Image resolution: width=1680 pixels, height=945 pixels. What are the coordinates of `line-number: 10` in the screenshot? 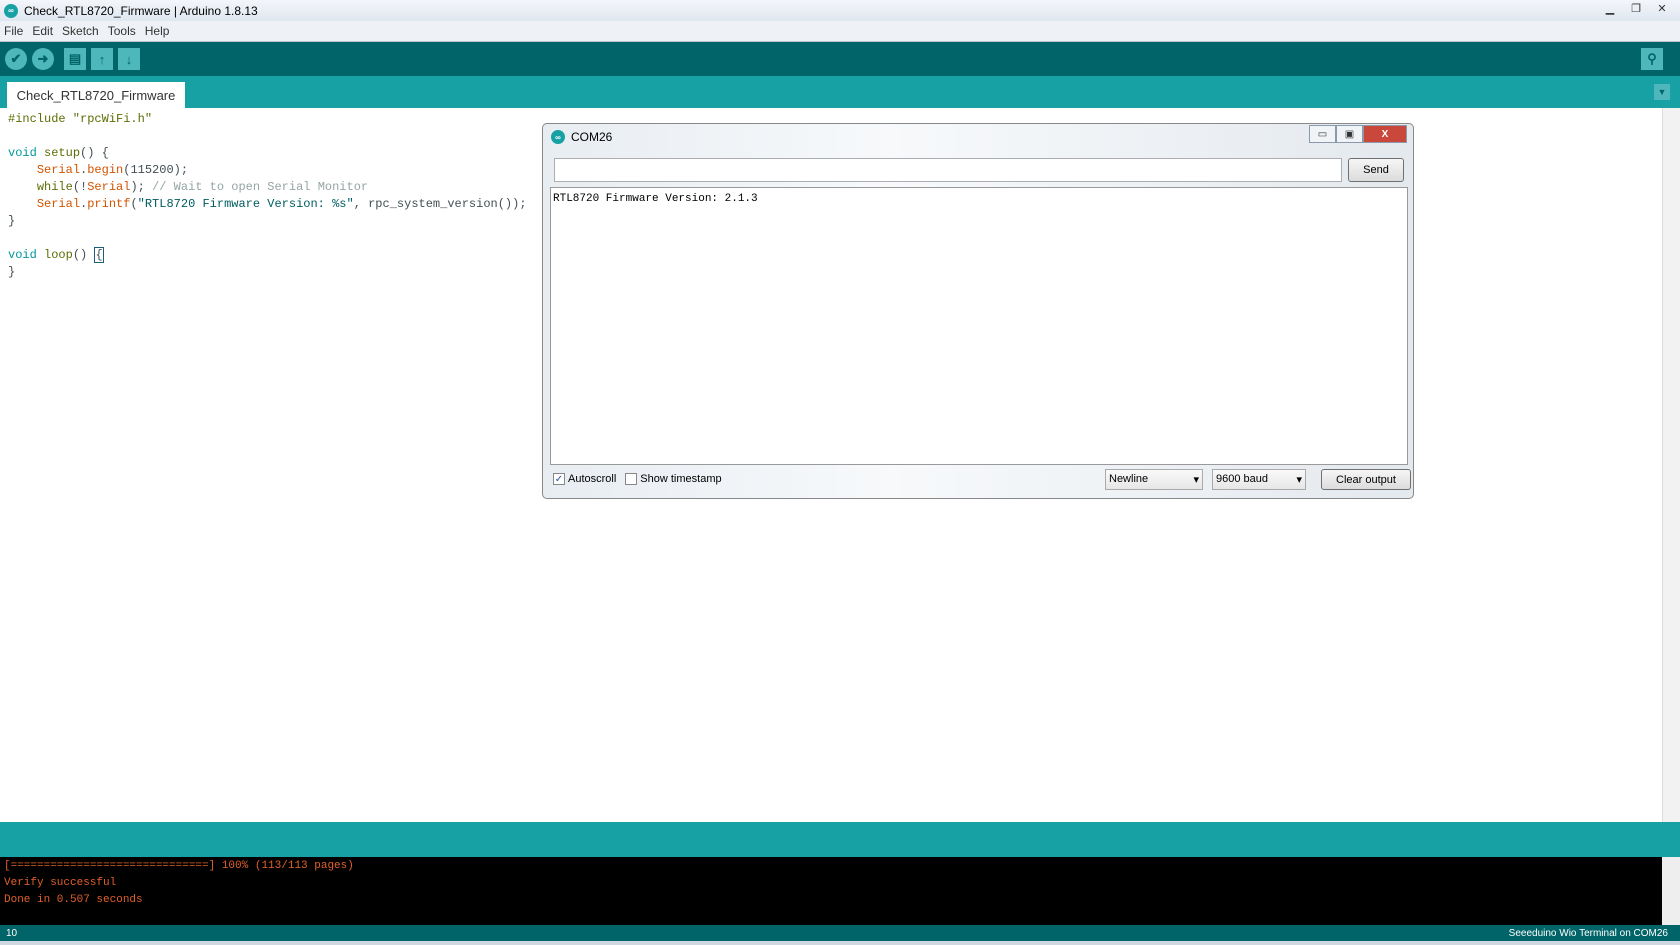 It's located at (12, 933).